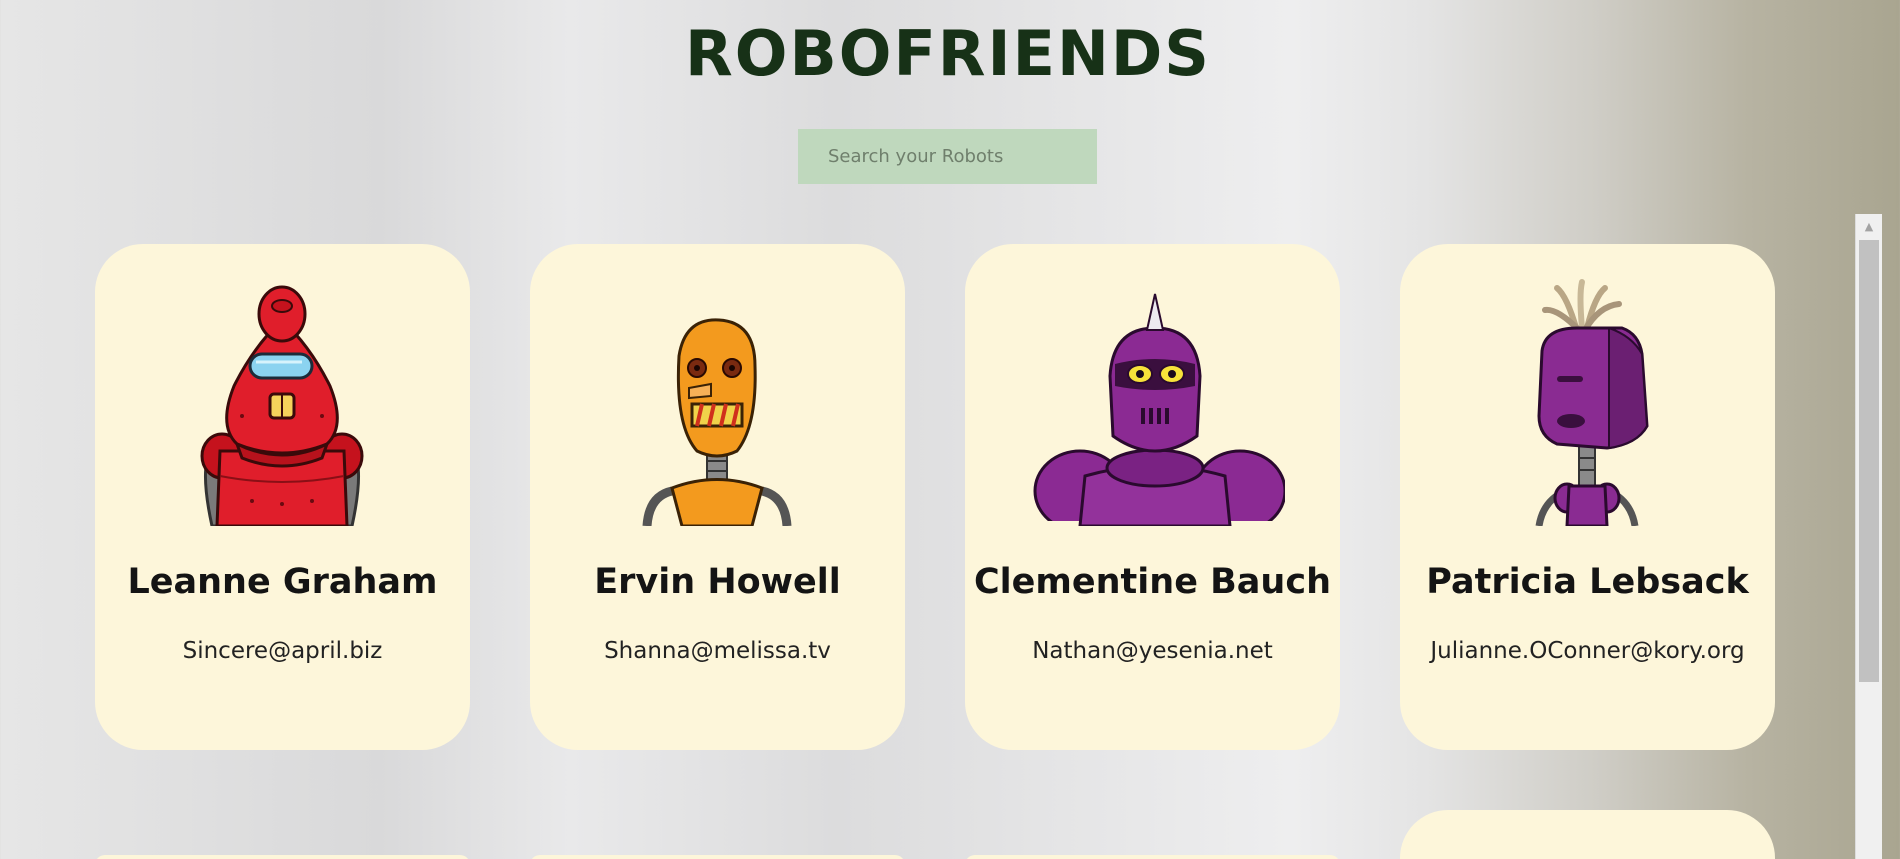 This screenshot has width=1900, height=859. What do you see at coordinates (282, 651) in the screenshot?
I see `robot-email: Sincere@april.biz` at bounding box center [282, 651].